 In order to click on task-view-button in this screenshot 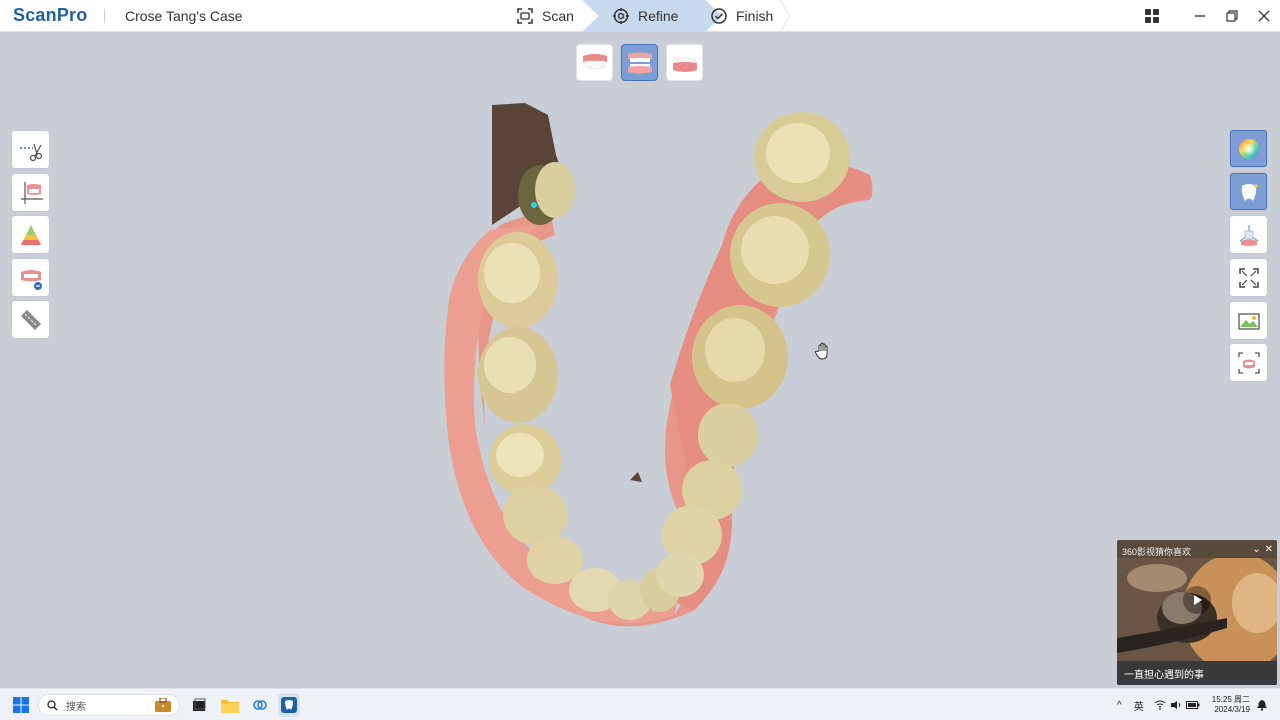, I will do `click(199, 705)`.